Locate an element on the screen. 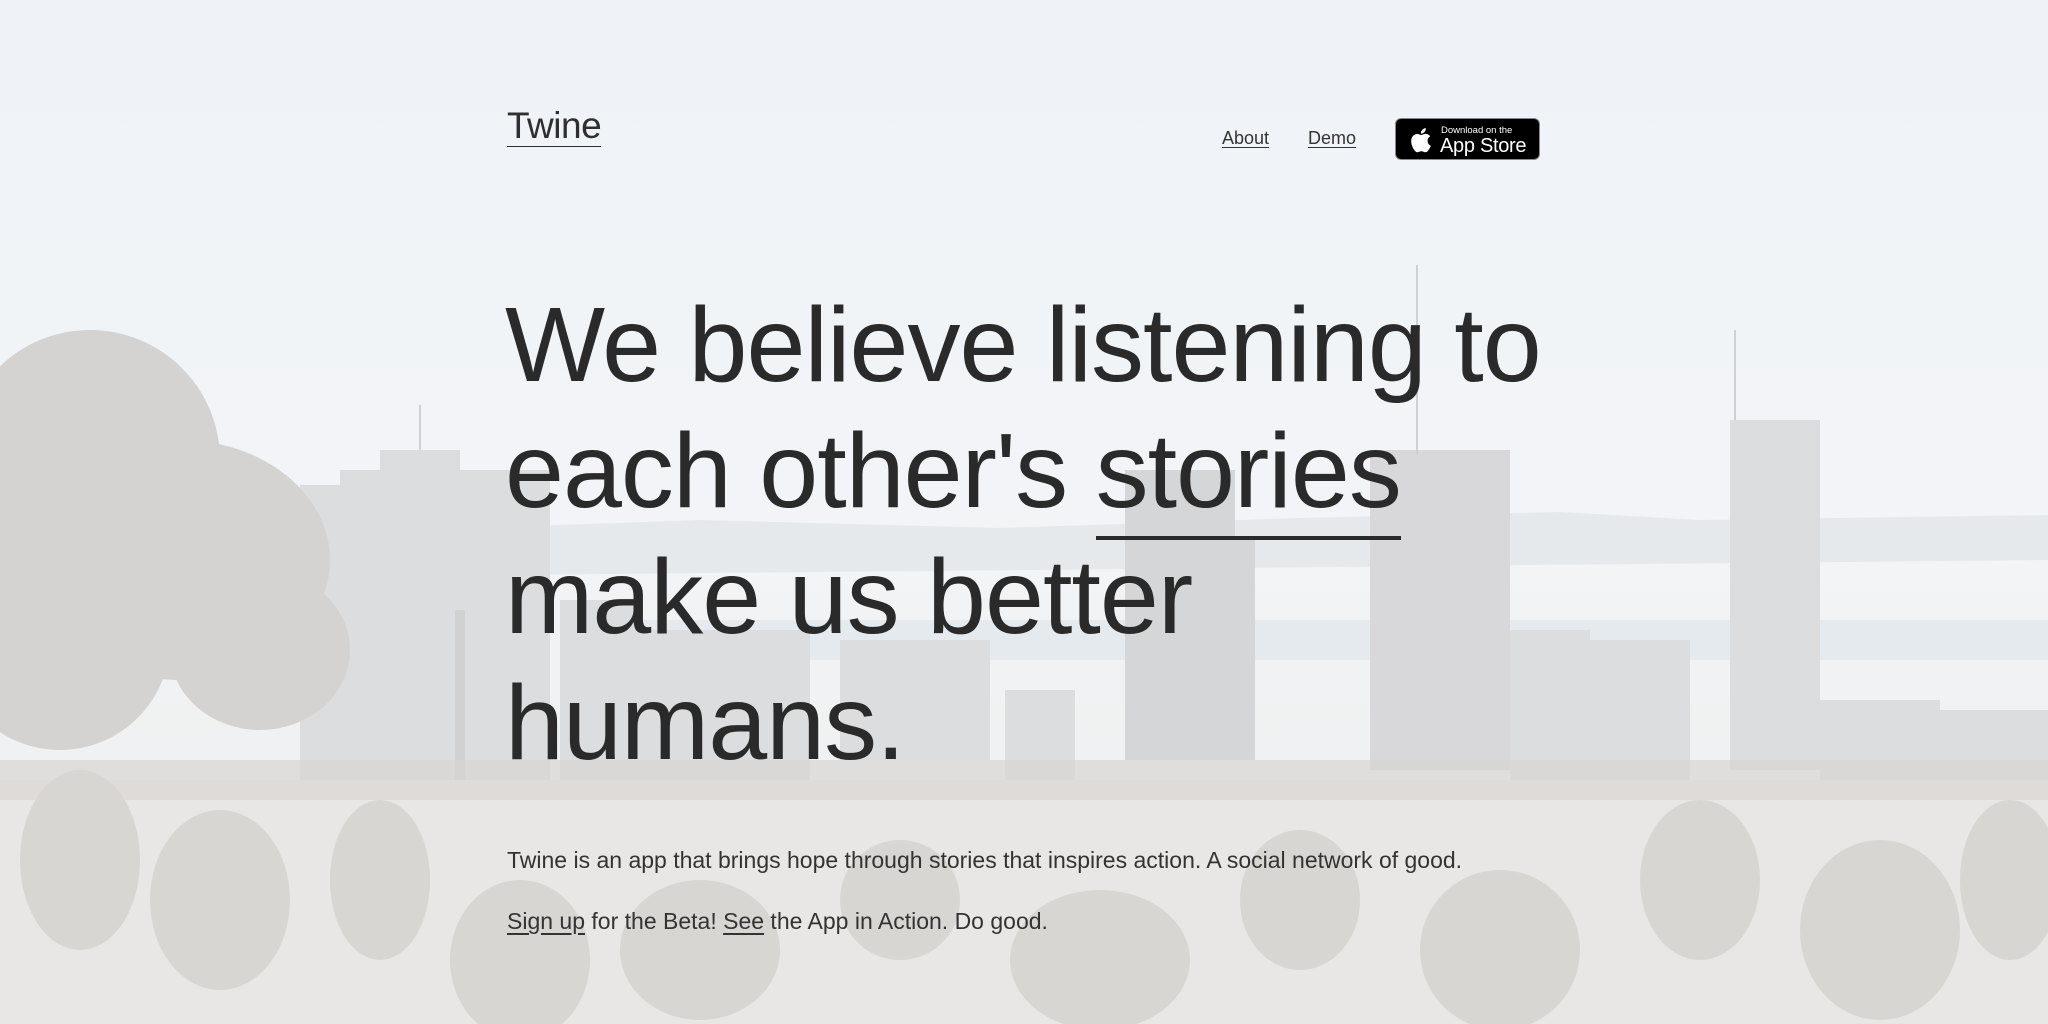  stories-link: stories is located at coordinates (1248, 476).